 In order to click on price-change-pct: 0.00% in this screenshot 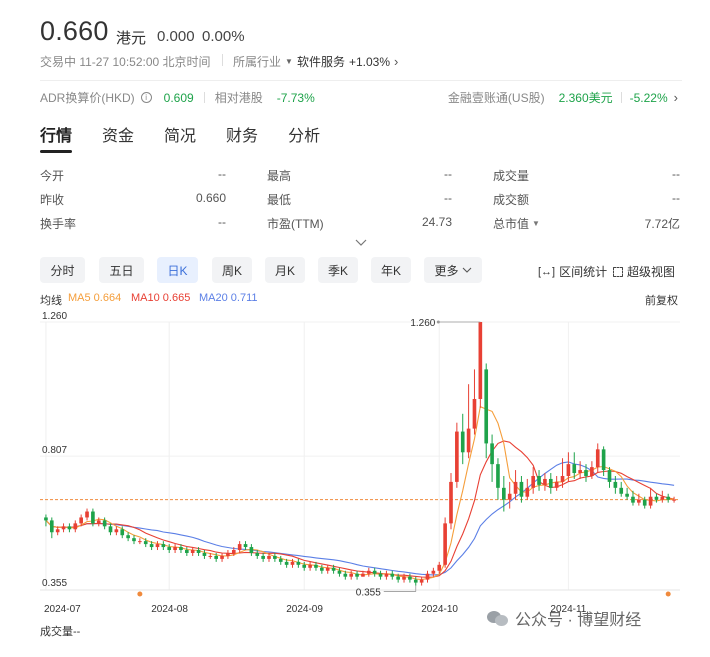, I will do `click(223, 36)`.